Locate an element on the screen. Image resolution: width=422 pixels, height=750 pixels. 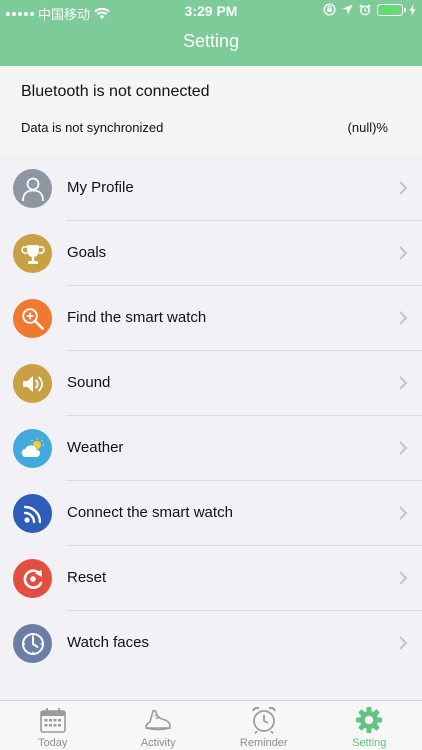
profile-icon is located at coordinates (32, 188).